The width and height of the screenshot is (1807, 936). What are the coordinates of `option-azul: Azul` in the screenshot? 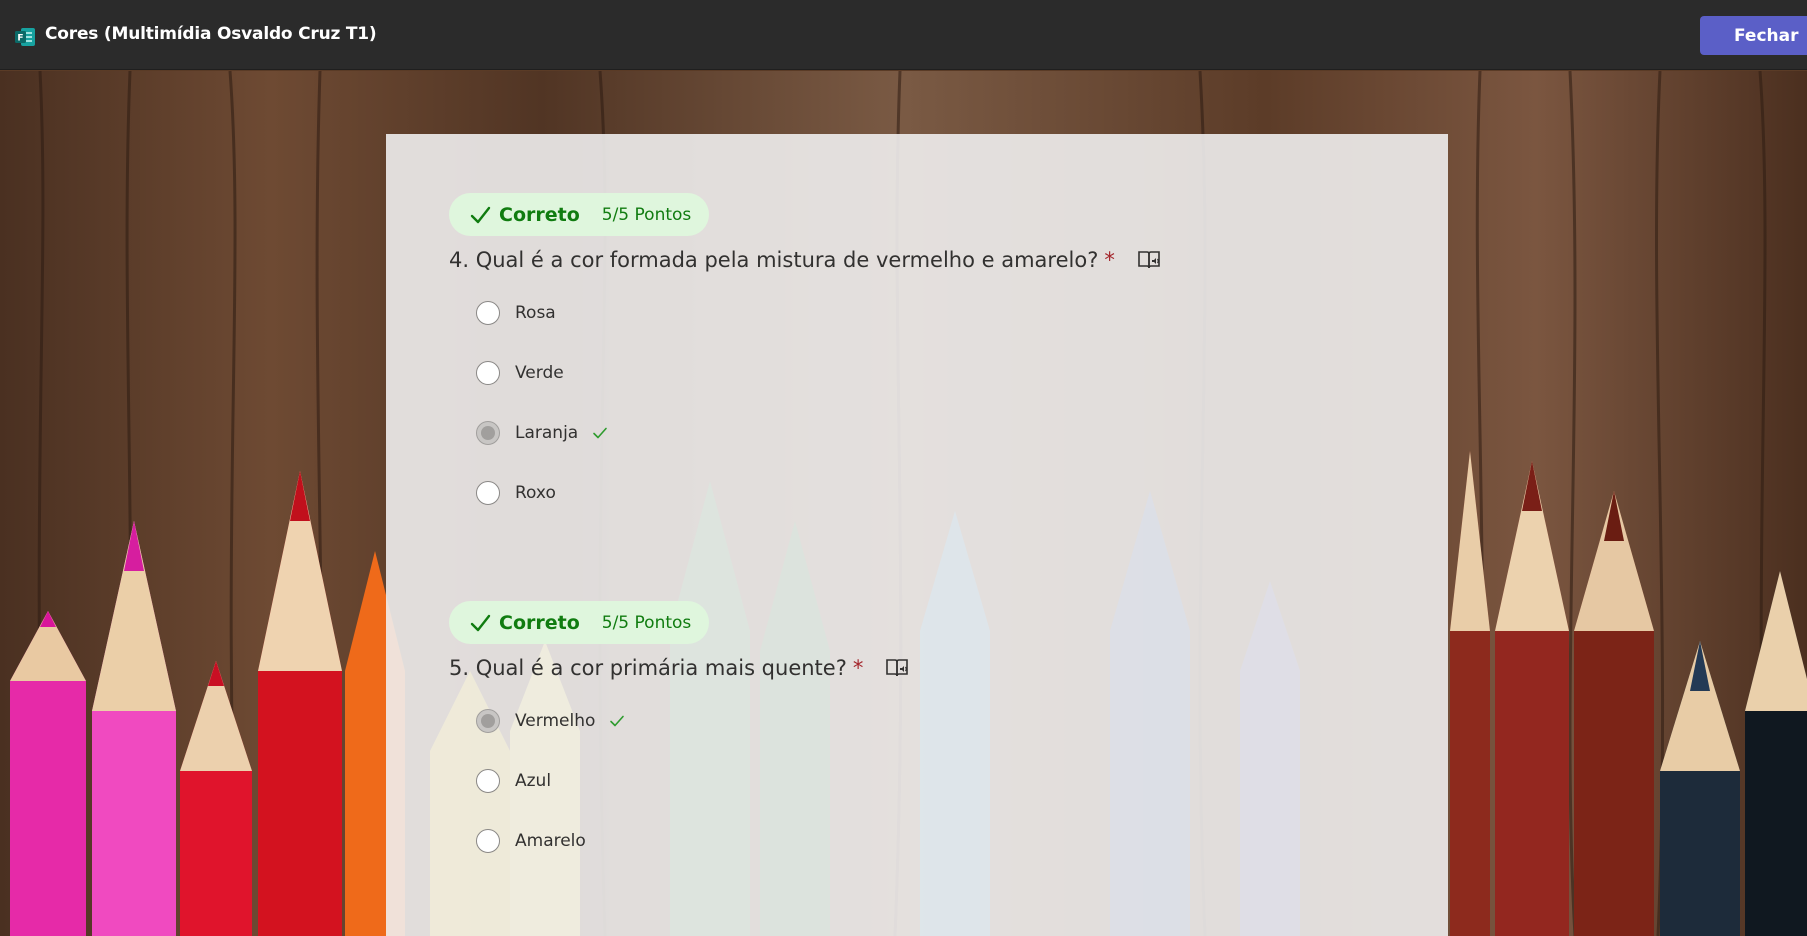 It's located at (513, 781).